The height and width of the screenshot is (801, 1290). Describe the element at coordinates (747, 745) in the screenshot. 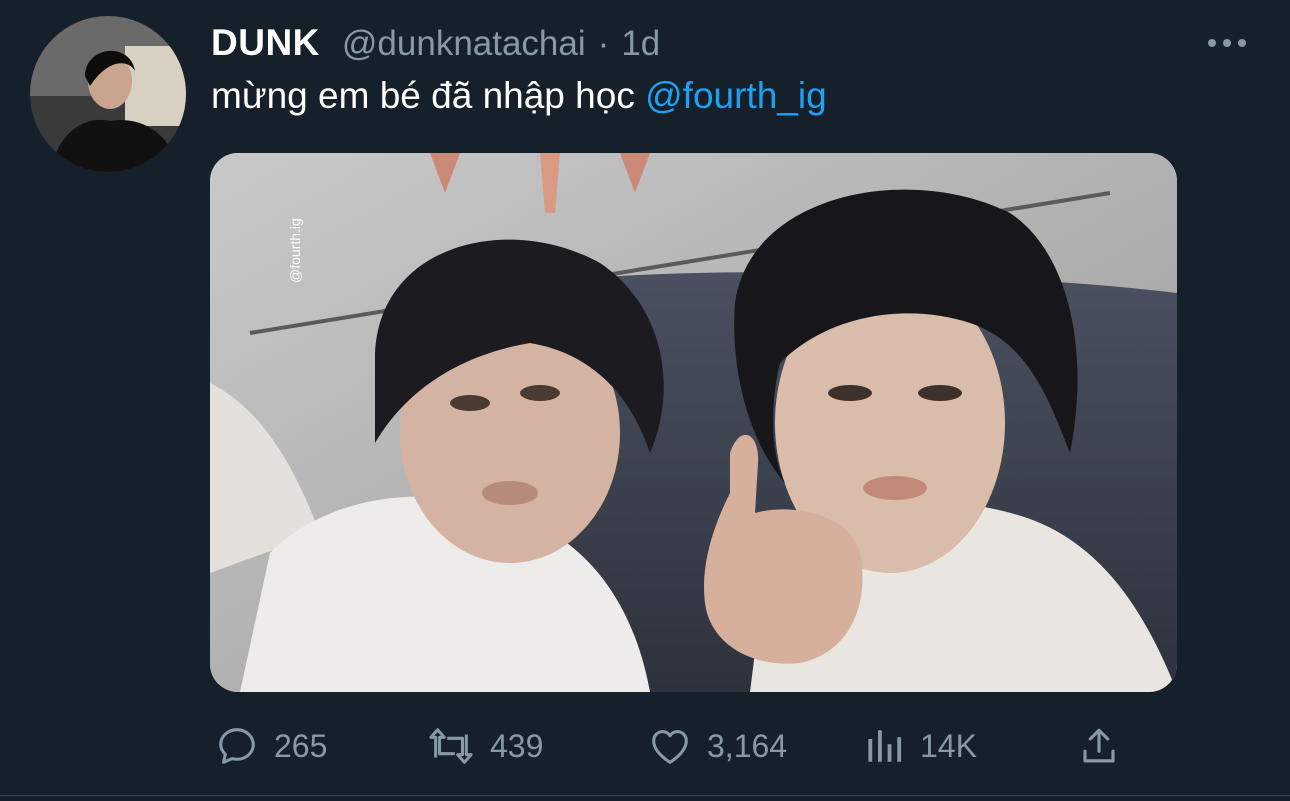

I see `like-count: 3,164` at that location.